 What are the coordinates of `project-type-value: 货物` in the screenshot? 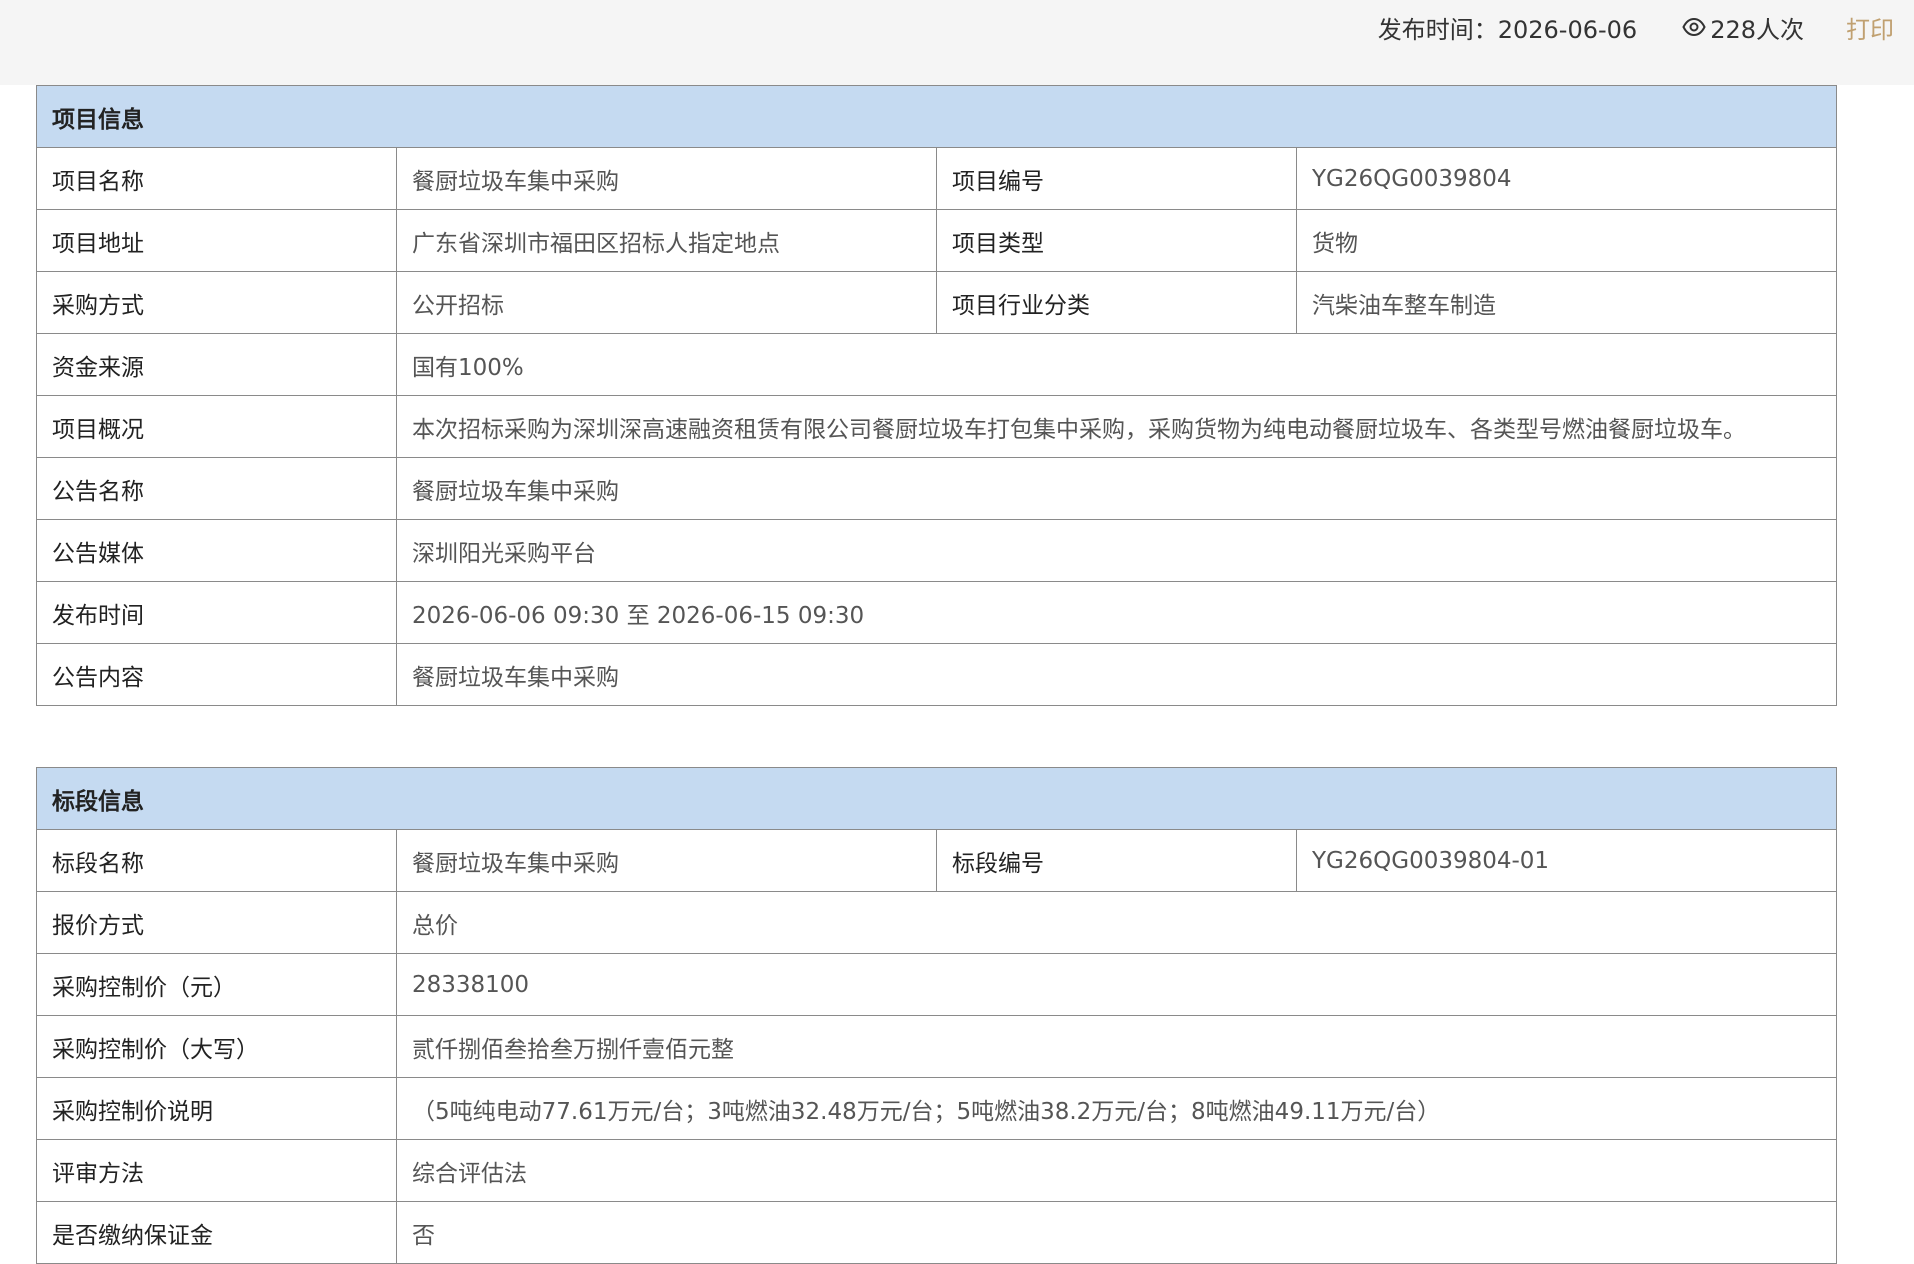 It's located at (1566, 240).